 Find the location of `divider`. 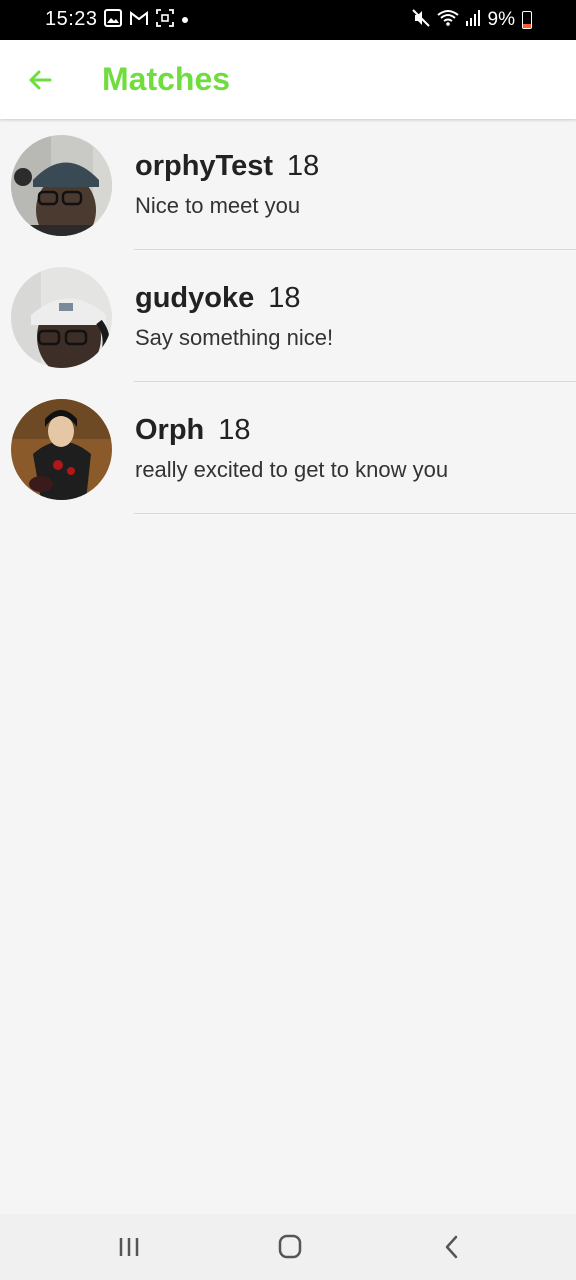

divider is located at coordinates (355, 513).